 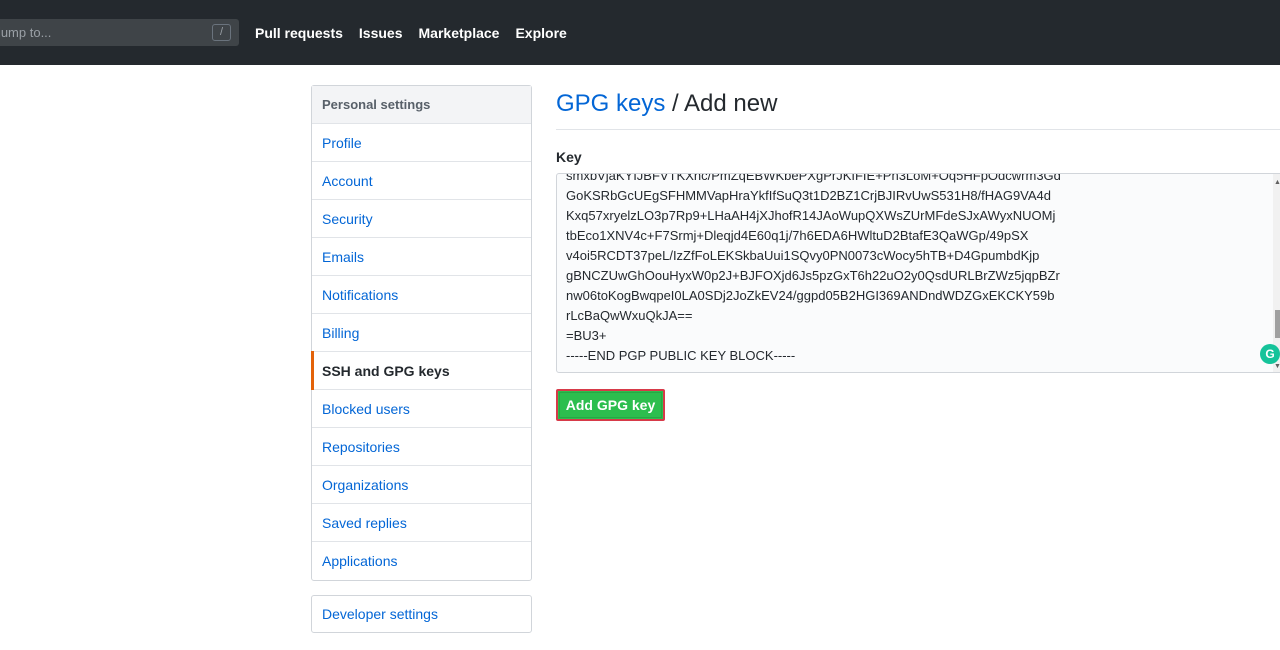 What do you see at coordinates (610, 103) in the screenshot?
I see `breadcrumb-gpg-keys-link: GPG keys` at bounding box center [610, 103].